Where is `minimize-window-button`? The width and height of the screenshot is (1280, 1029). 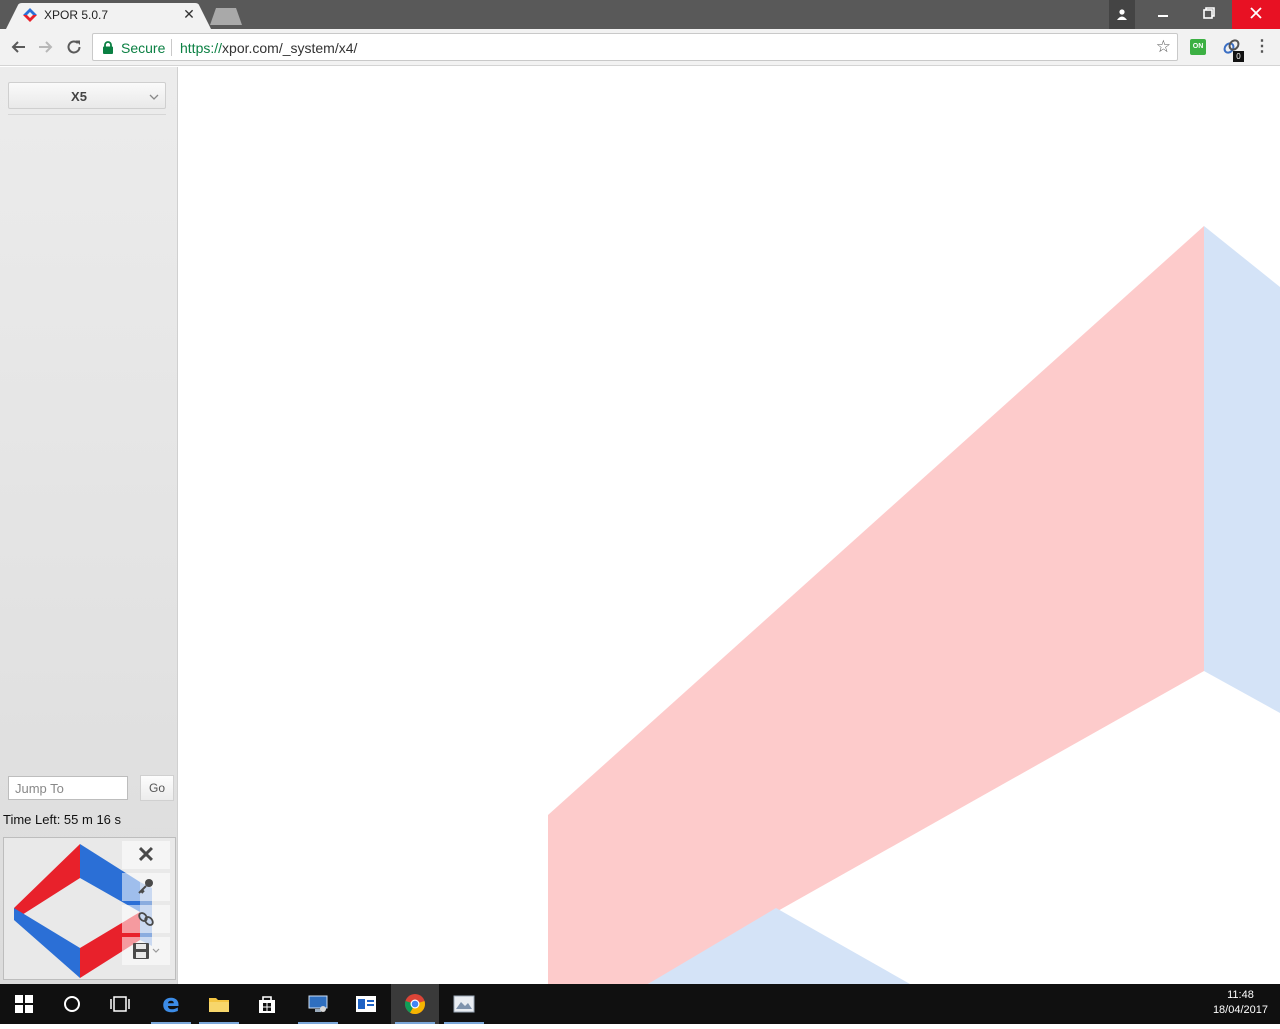 minimize-window-button is located at coordinates (1163, 14).